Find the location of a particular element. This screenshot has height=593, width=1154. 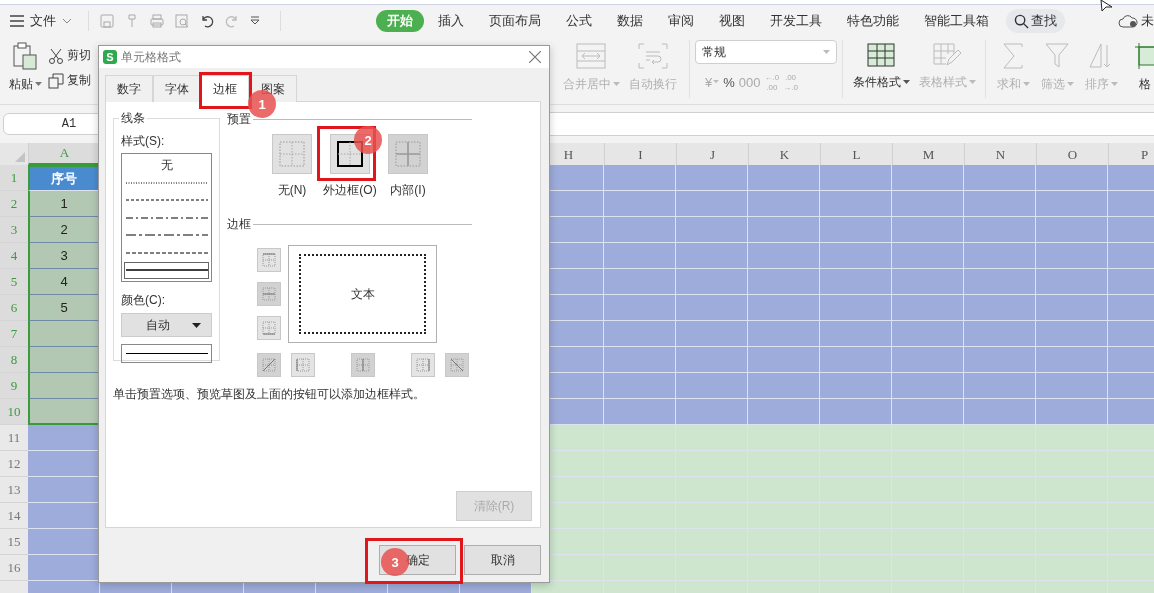

sigma-icon is located at coordinates (1013, 56).